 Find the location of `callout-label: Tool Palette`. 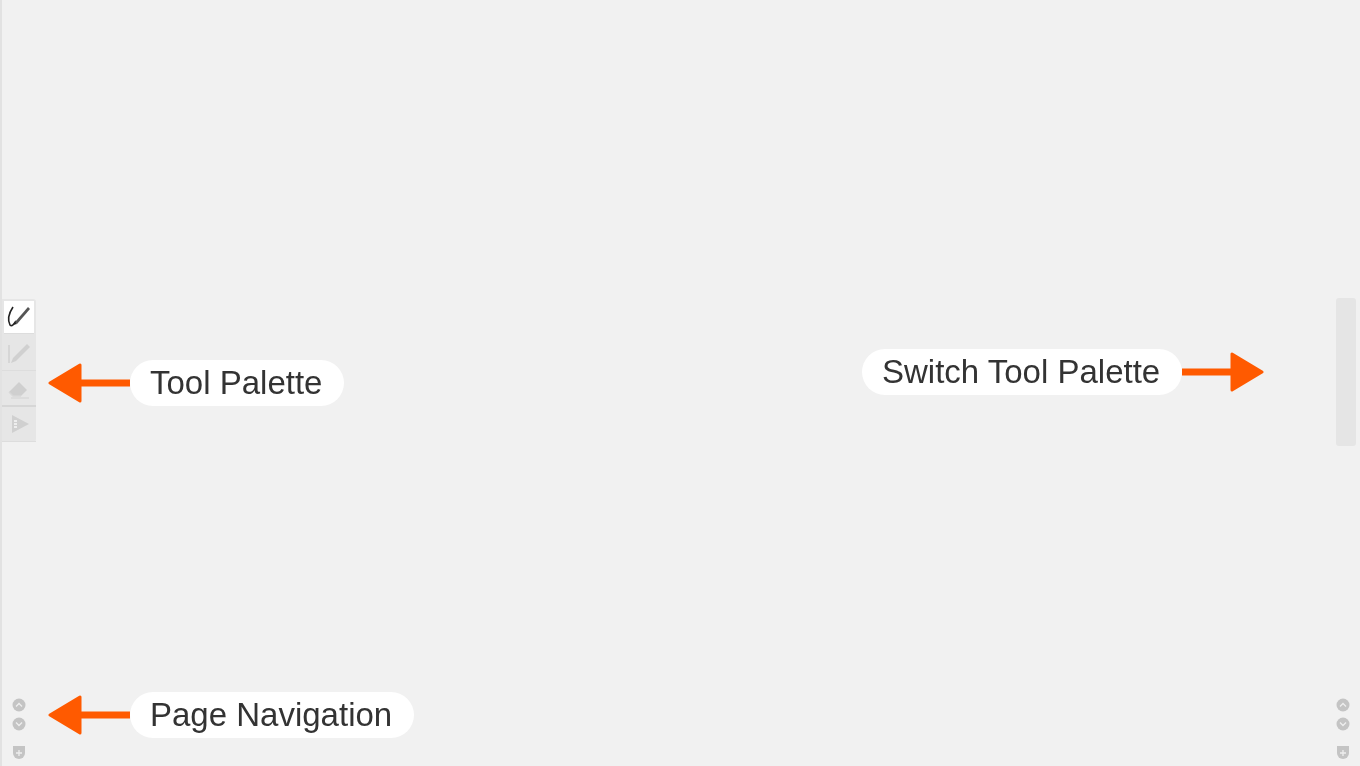

callout-label: Tool Palette is located at coordinates (237, 383).